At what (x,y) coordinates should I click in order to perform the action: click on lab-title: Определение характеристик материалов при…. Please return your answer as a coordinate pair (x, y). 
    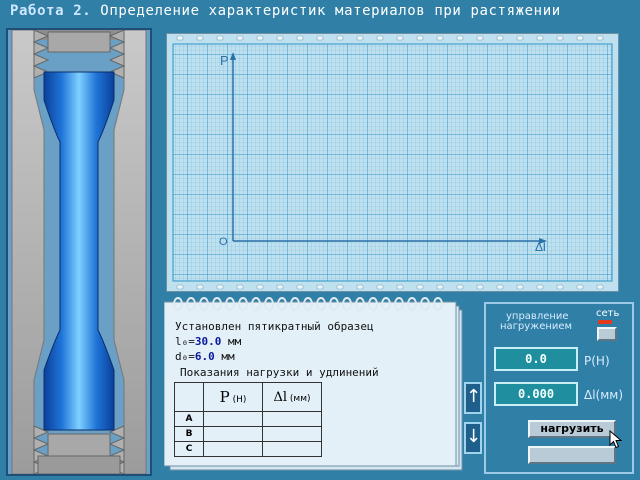
    Looking at the image, I should click on (330, 11).